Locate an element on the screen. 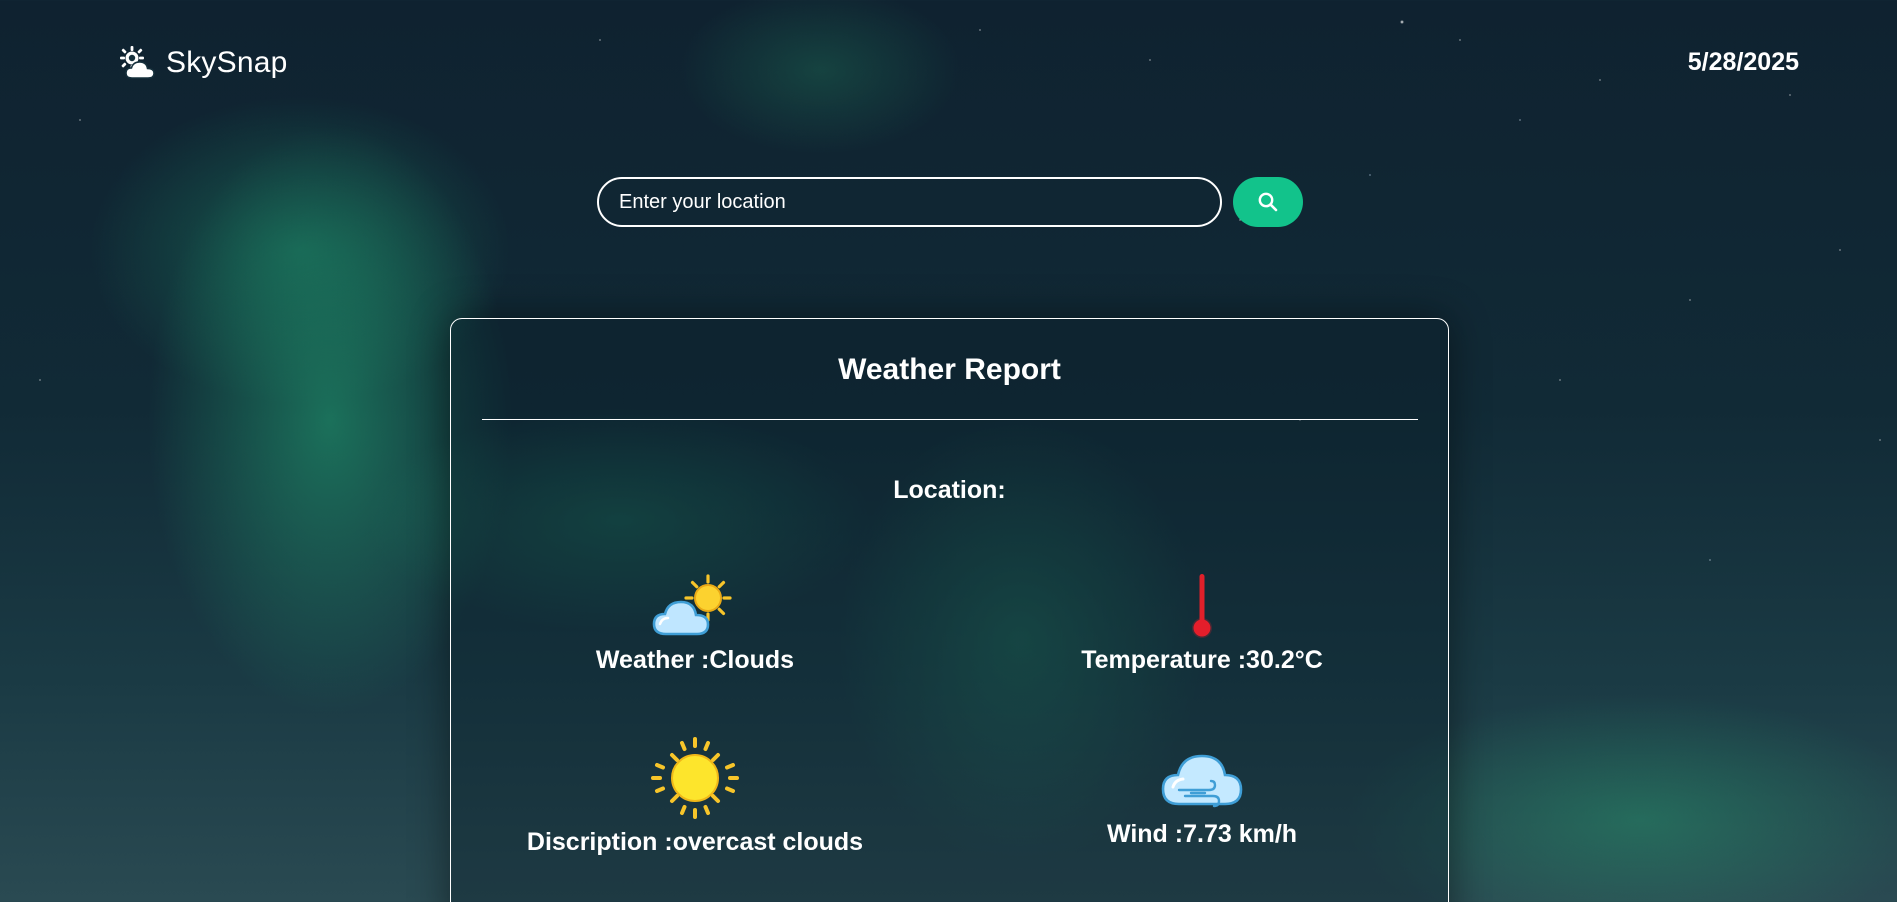  sun-behind-cloud-icon is located at coordinates (692, 605).